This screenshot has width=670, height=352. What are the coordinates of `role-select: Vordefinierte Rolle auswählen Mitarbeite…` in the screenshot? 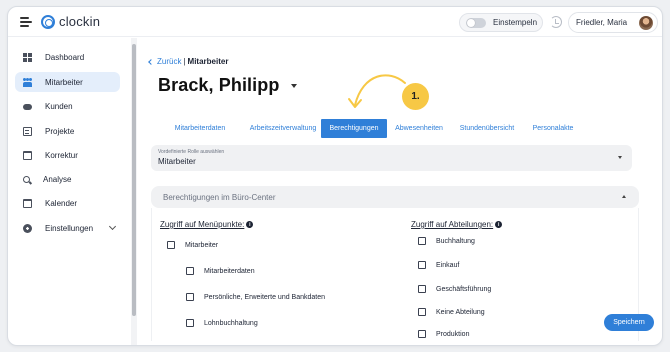 It's located at (391, 158).